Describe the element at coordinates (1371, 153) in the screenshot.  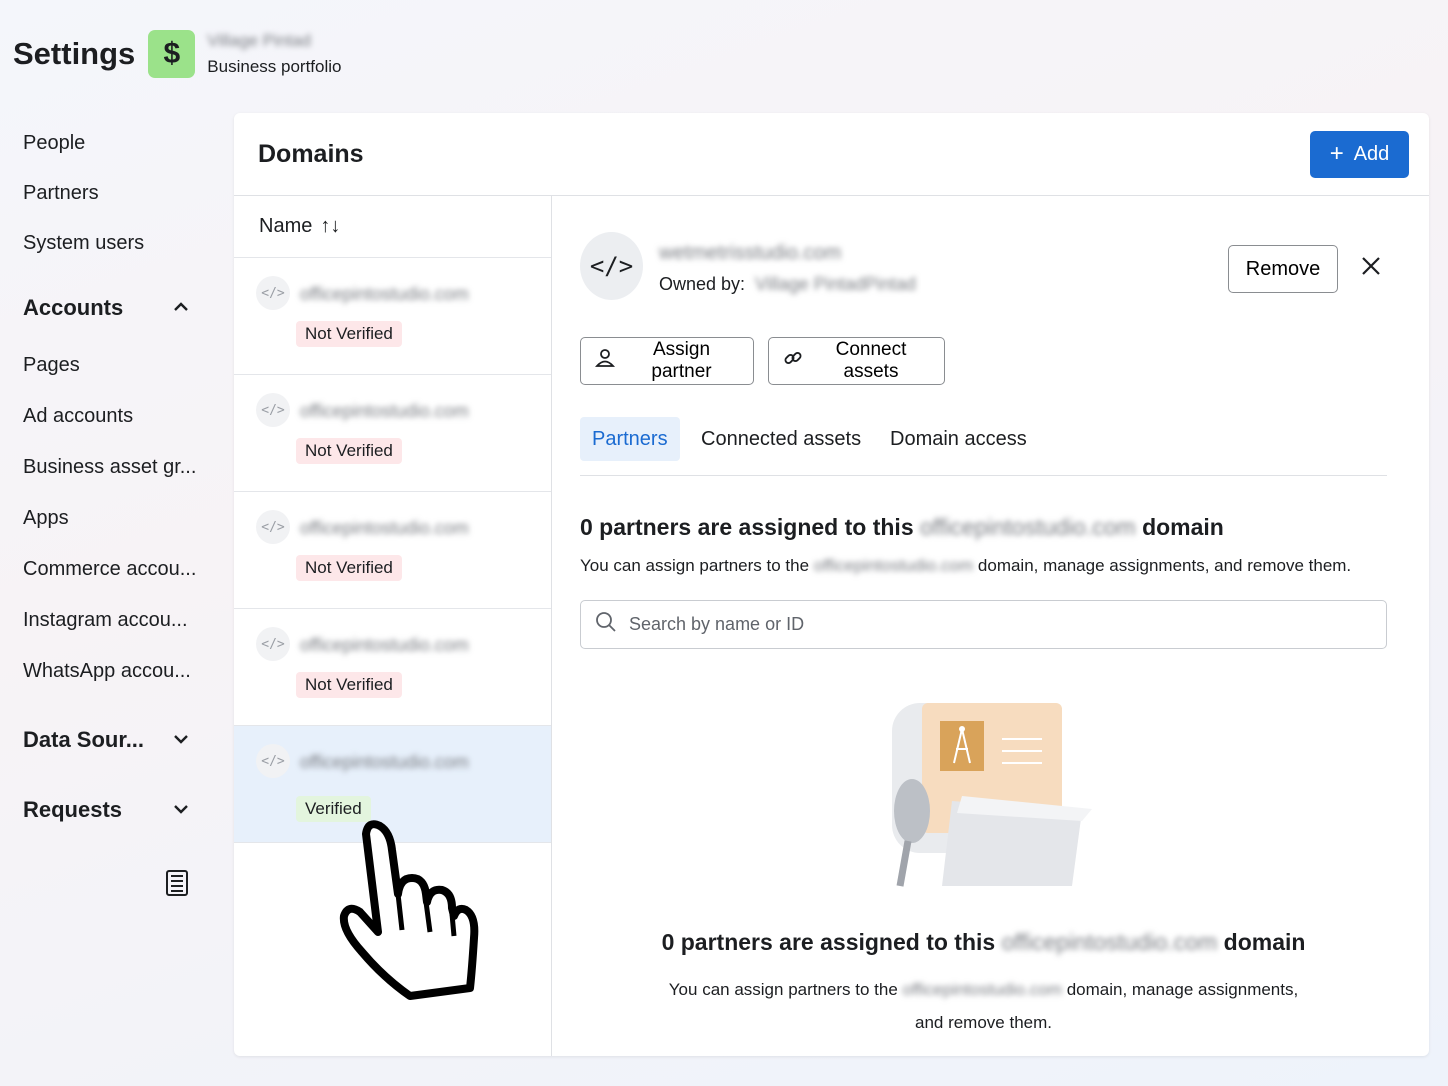
I see `add-button-label: Add` at that location.